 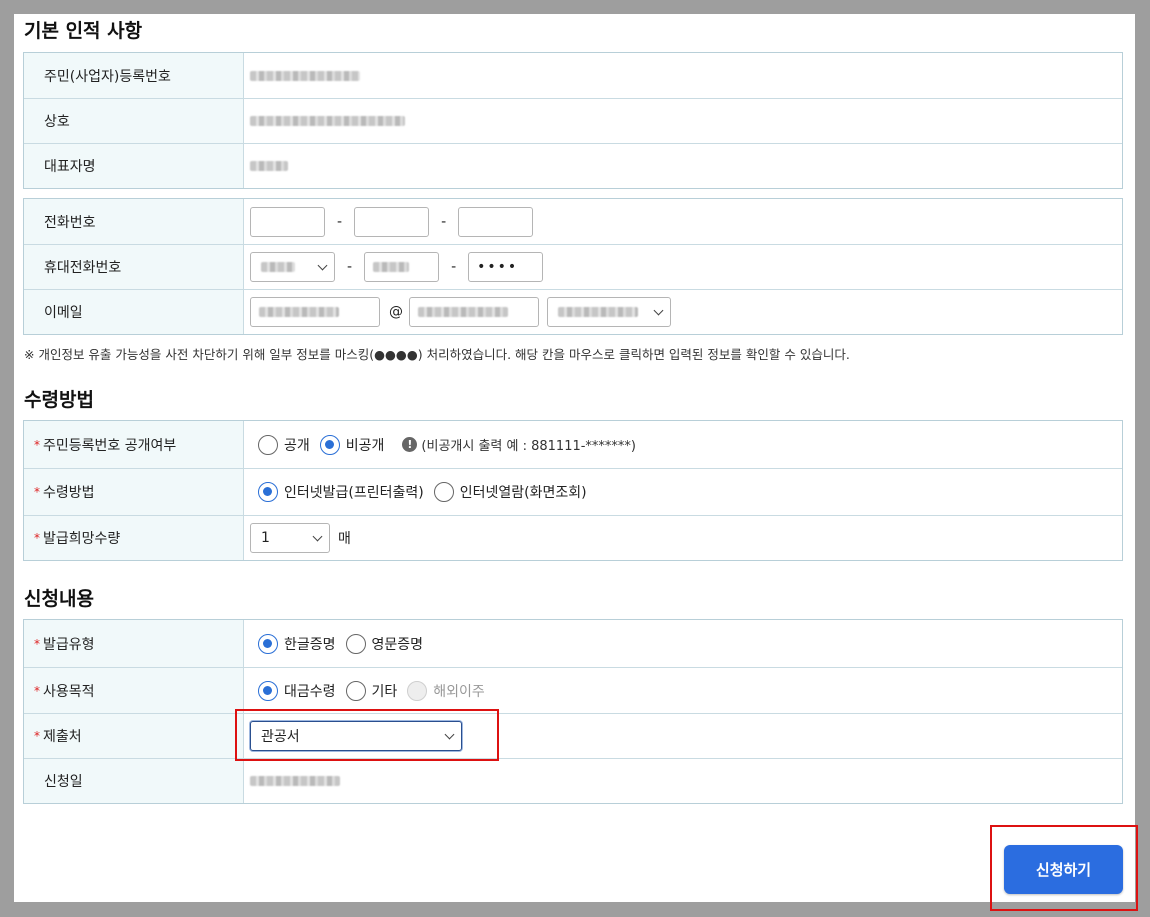 What do you see at coordinates (134, 267) in the screenshot?
I see `mobile-label: 휴대전화번호` at bounding box center [134, 267].